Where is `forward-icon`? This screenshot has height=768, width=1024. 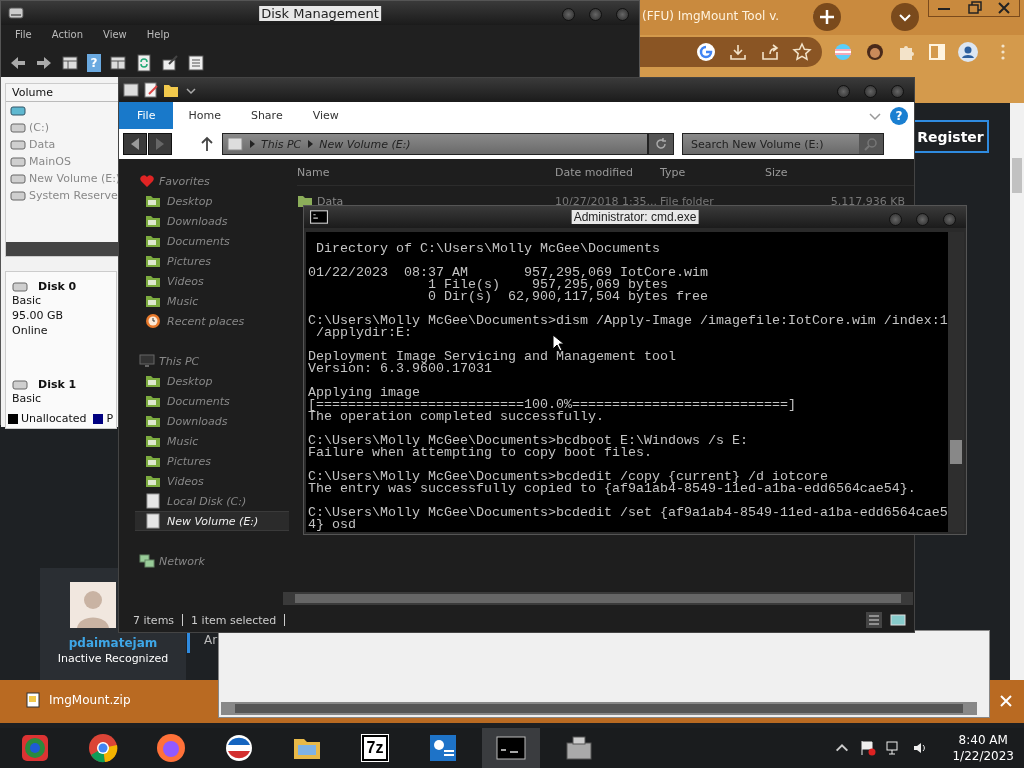 forward-icon is located at coordinates (44, 63).